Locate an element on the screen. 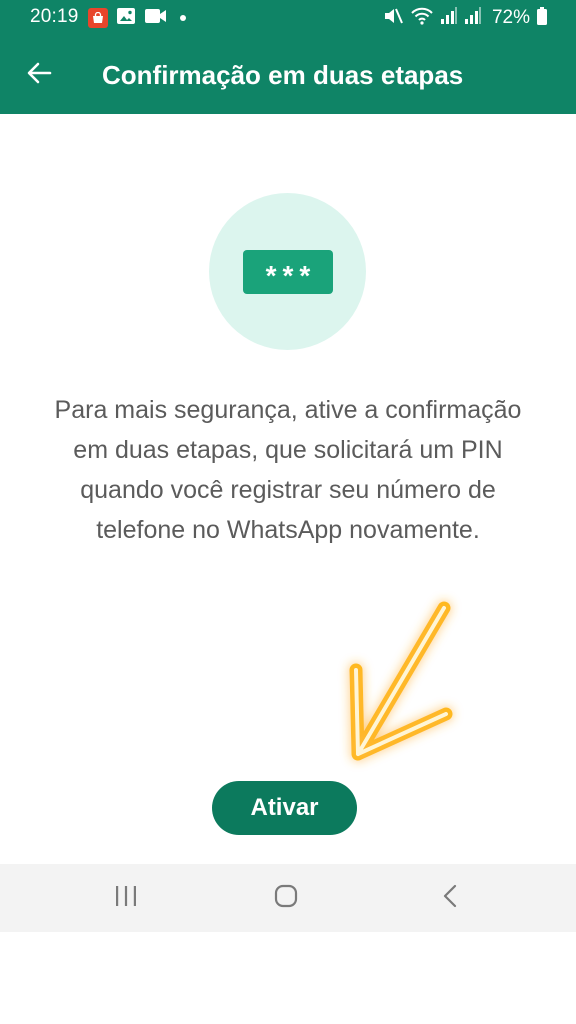 The image size is (576, 1024). recents-button is located at coordinates (126, 898).